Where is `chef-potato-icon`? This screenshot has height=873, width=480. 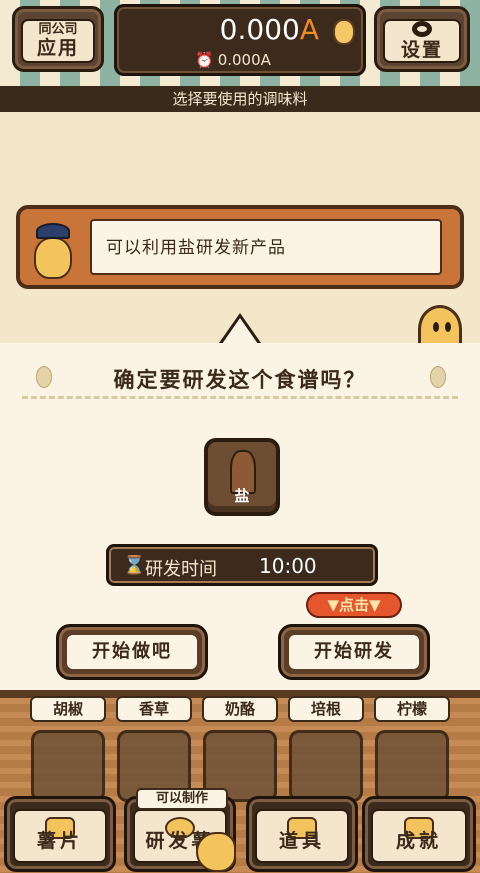 chef-potato-icon is located at coordinates (52, 251).